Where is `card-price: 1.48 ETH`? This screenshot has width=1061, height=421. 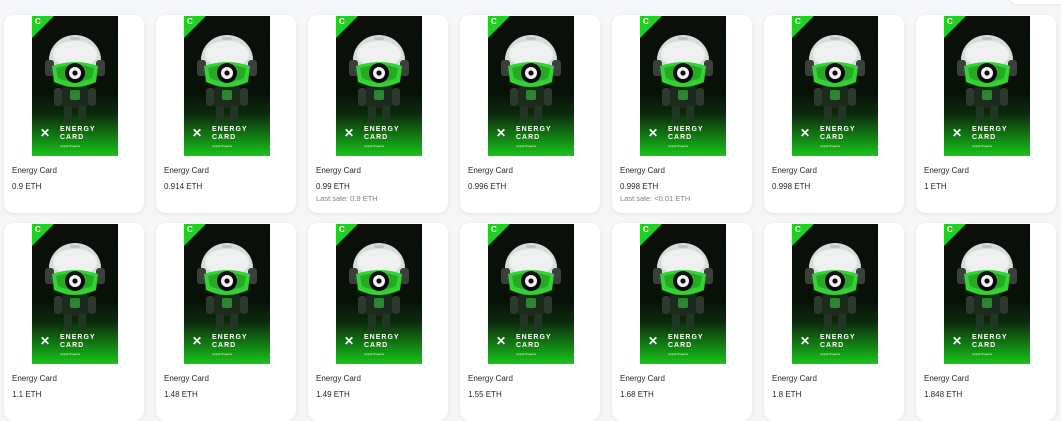 card-price: 1.48 ETH is located at coordinates (181, 394).